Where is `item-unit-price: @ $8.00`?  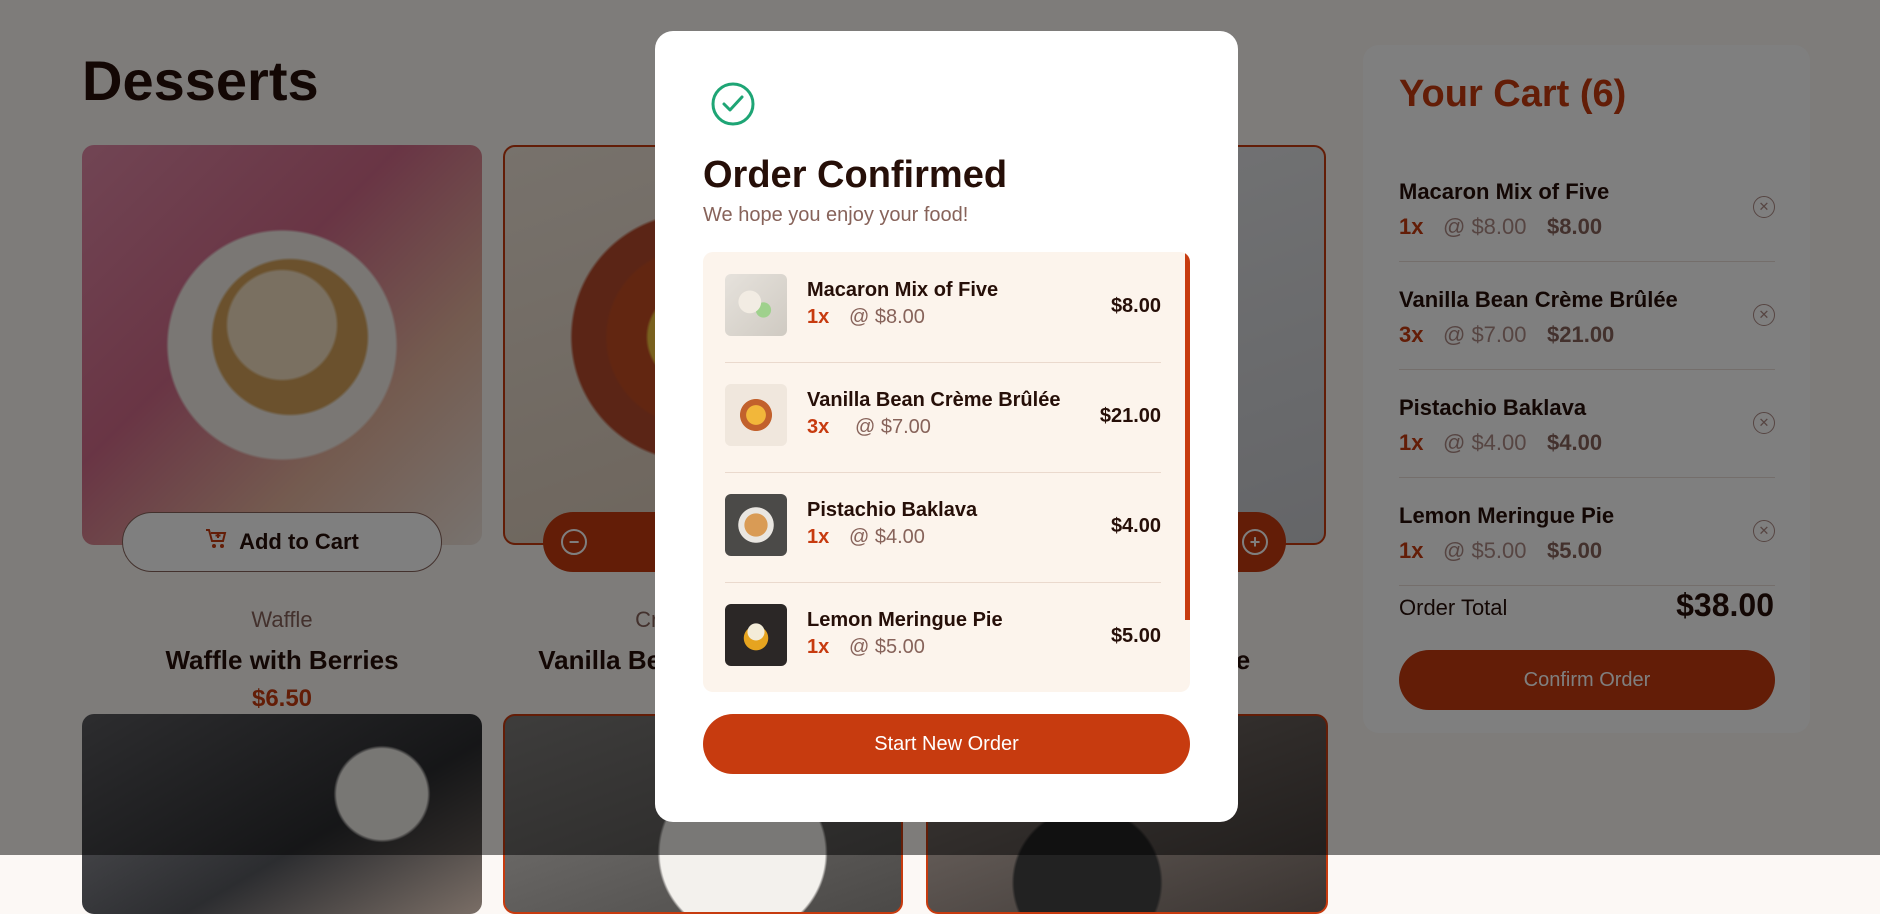 item-unit-price: @ $8.00 is located at coordinates (887, 317).